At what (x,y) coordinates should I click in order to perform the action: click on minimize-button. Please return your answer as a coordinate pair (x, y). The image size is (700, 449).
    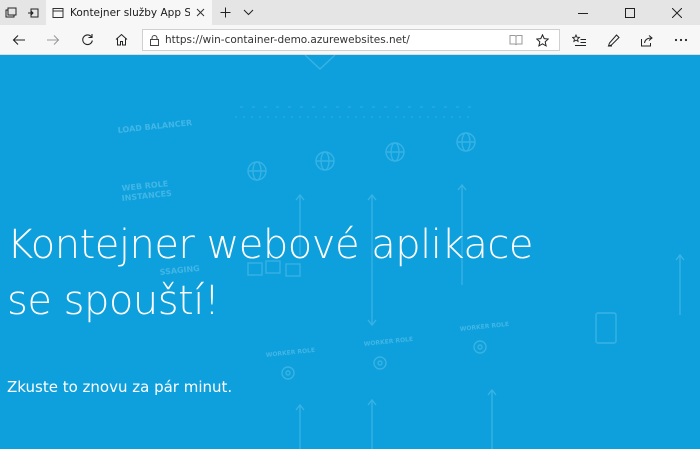
    Looking at the image, I should click on (582, 12).